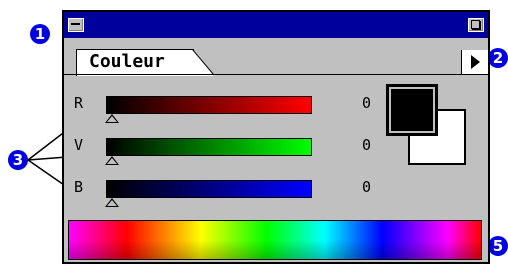 The image size is (508, 268). I want to click on callout-2: 2, so click(498, 58).